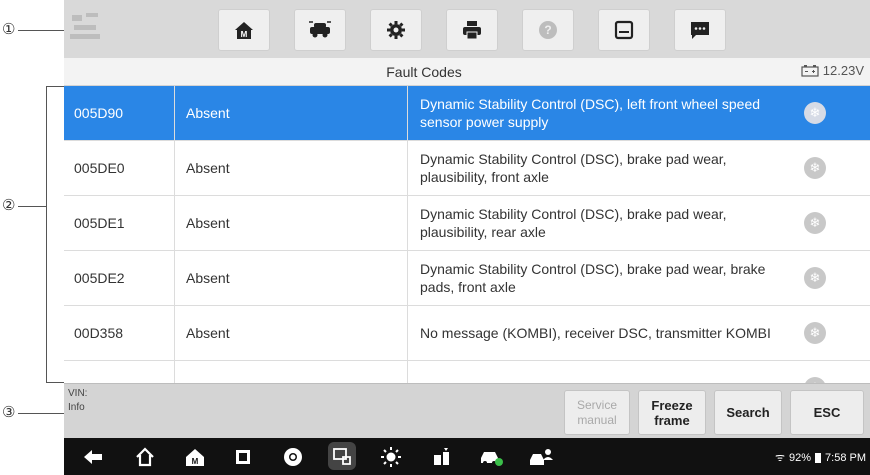 The height and width of the screenshot is (475, 870). I want to click on car-check-icon, so click(492, 459).